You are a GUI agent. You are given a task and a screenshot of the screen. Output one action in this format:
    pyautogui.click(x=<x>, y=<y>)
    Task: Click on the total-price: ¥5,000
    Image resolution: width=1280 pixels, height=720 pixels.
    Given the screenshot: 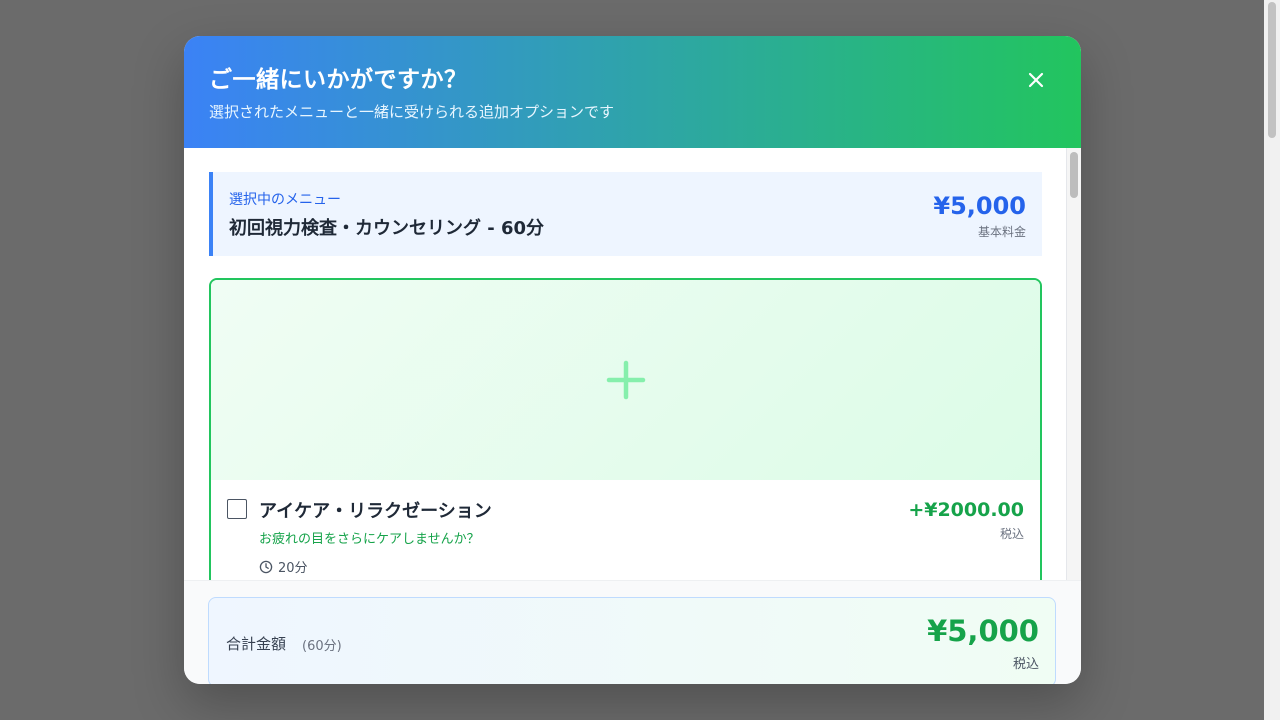 What is the action you would take?
    pyautogui.click(x=983, y=631)
    